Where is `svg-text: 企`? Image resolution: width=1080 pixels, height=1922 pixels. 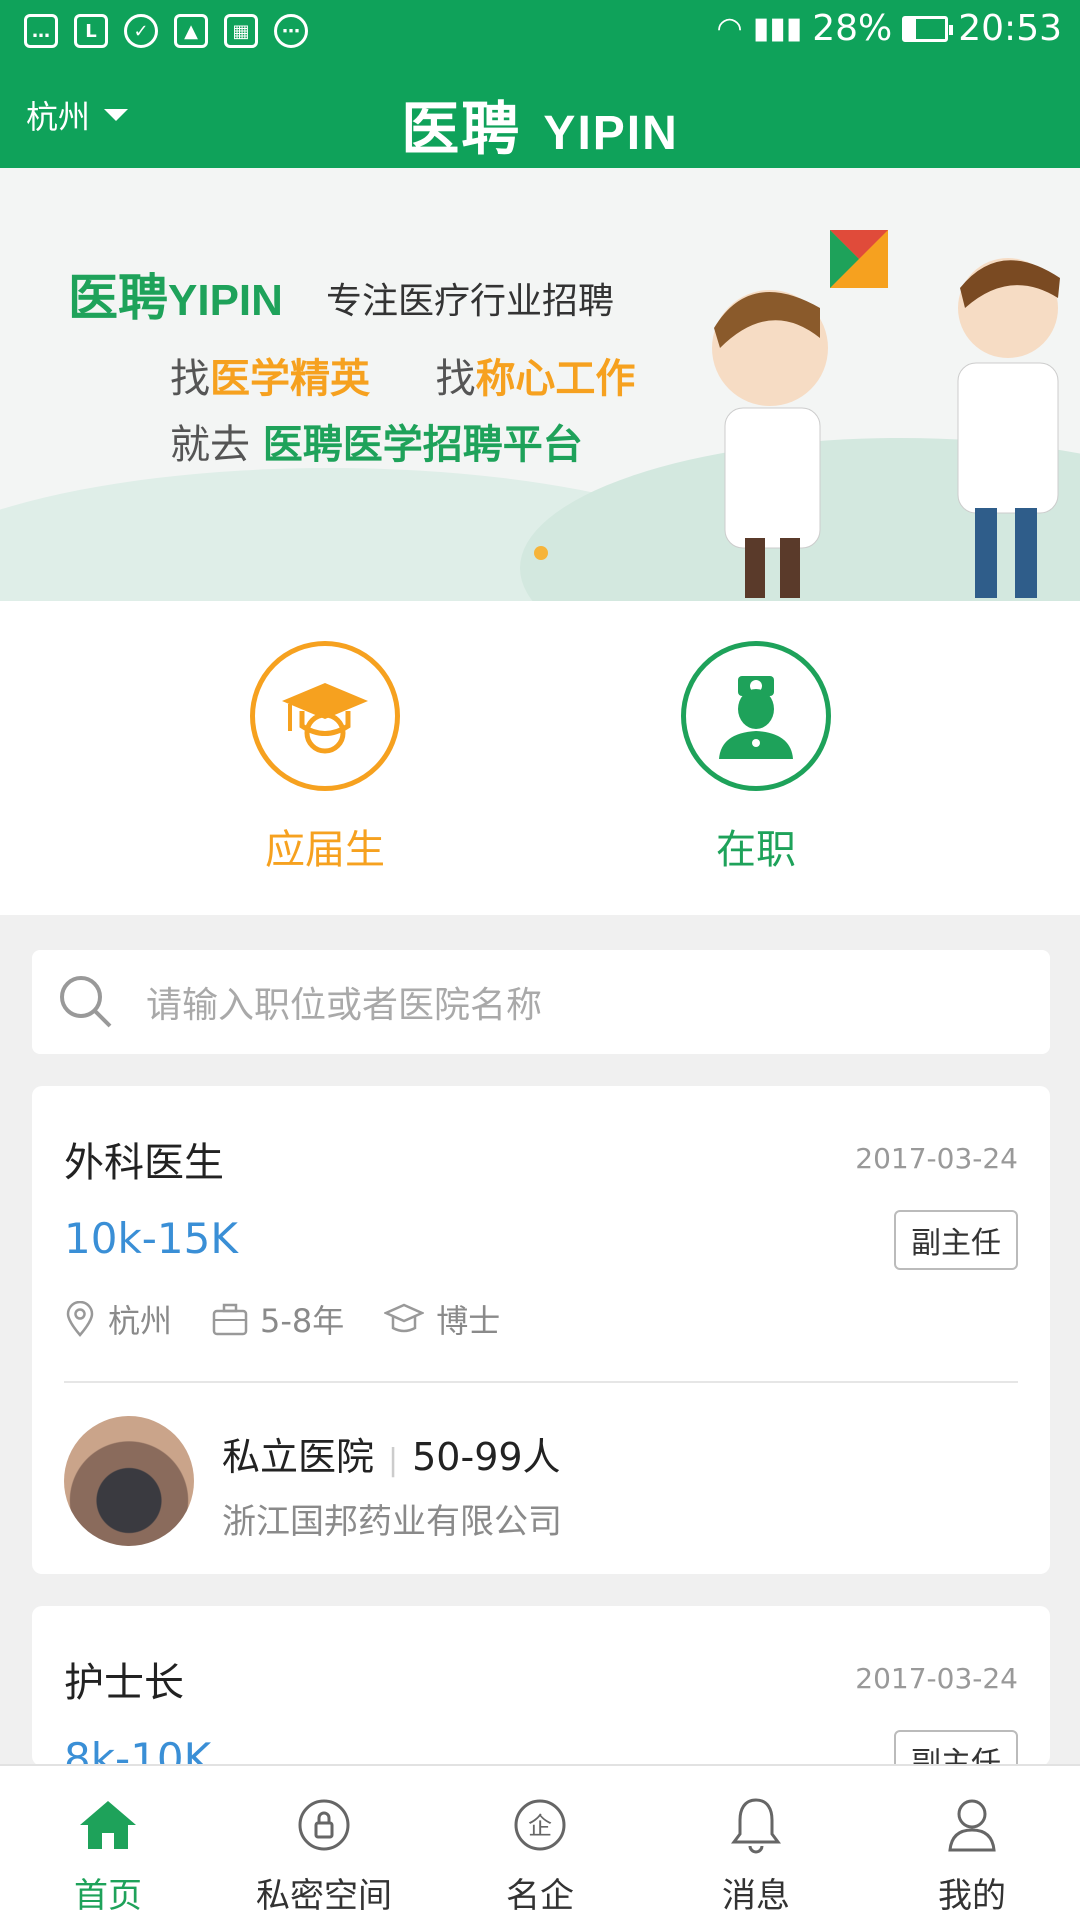
svg-text: 企 is located at coordinates (540, 1826).